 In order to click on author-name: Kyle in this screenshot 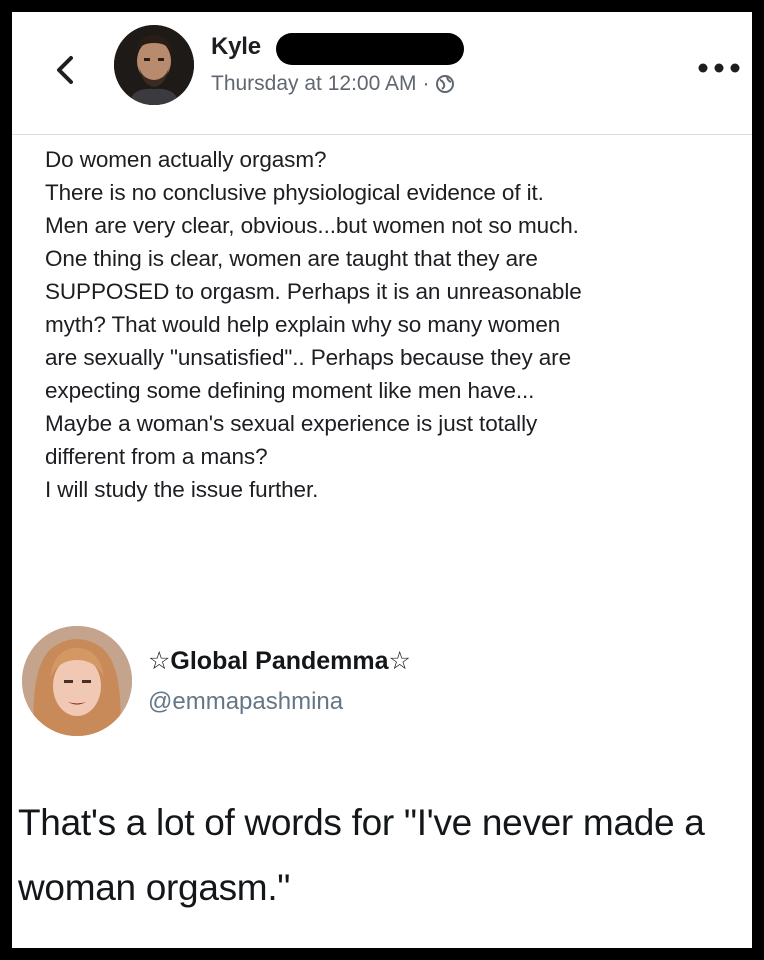, I will do `click(236, 47)`.